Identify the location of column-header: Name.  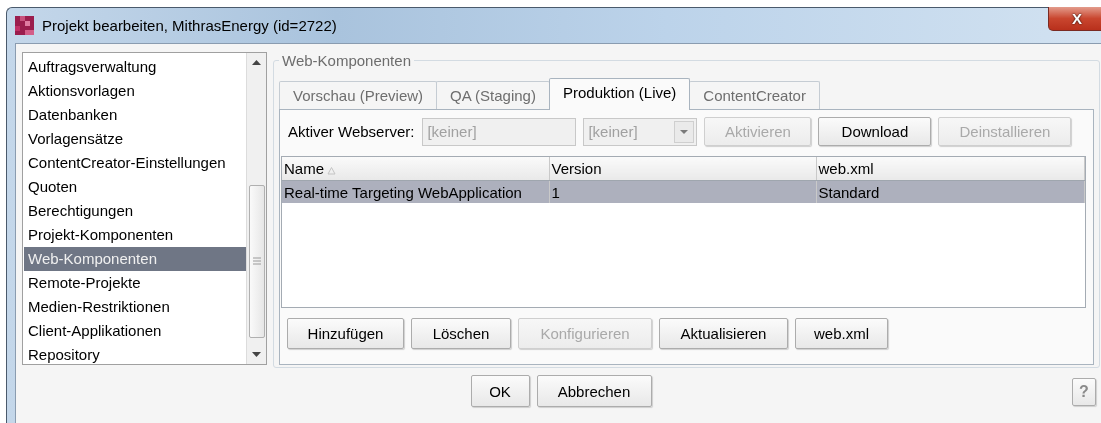
(415, 169).